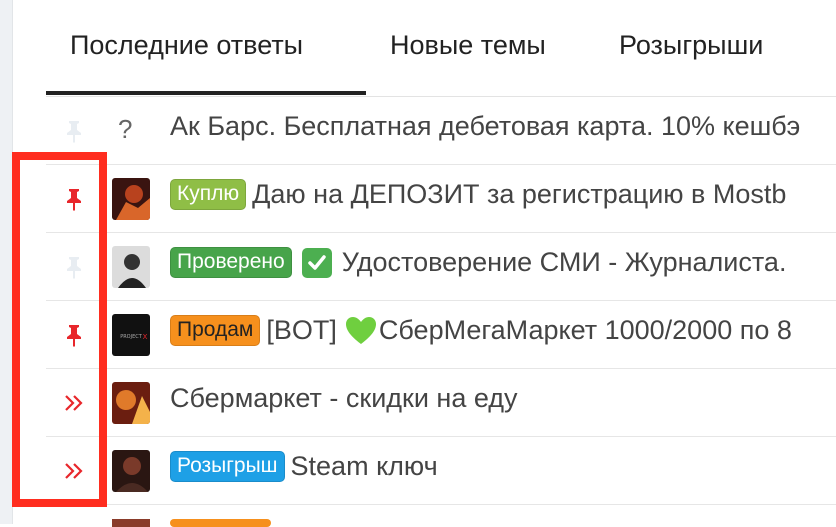  What do you see at coordinates (186, 45) in the screenshot?
I see `tab-latest-replies: Последние ответы` at bounding box center [186, 45].